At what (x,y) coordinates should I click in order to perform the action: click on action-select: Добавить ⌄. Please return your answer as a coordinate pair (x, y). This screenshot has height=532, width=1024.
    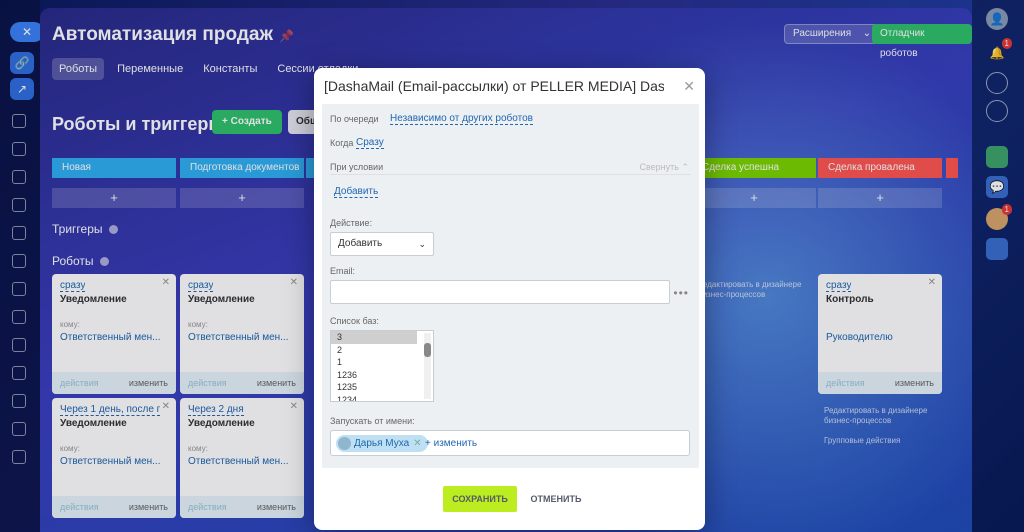
    Looking at the image, I should click on (382, 244).